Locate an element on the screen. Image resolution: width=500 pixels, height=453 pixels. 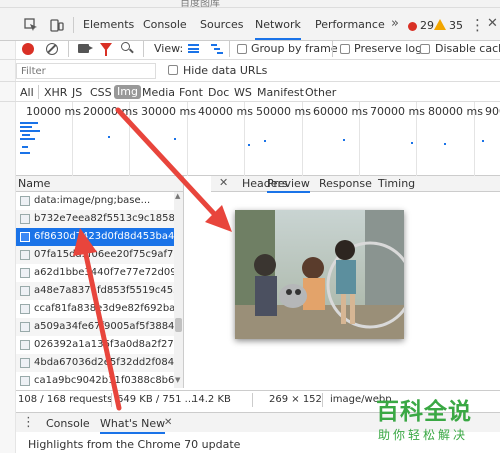
large-rows-icon is located at coordinates (193, 48).